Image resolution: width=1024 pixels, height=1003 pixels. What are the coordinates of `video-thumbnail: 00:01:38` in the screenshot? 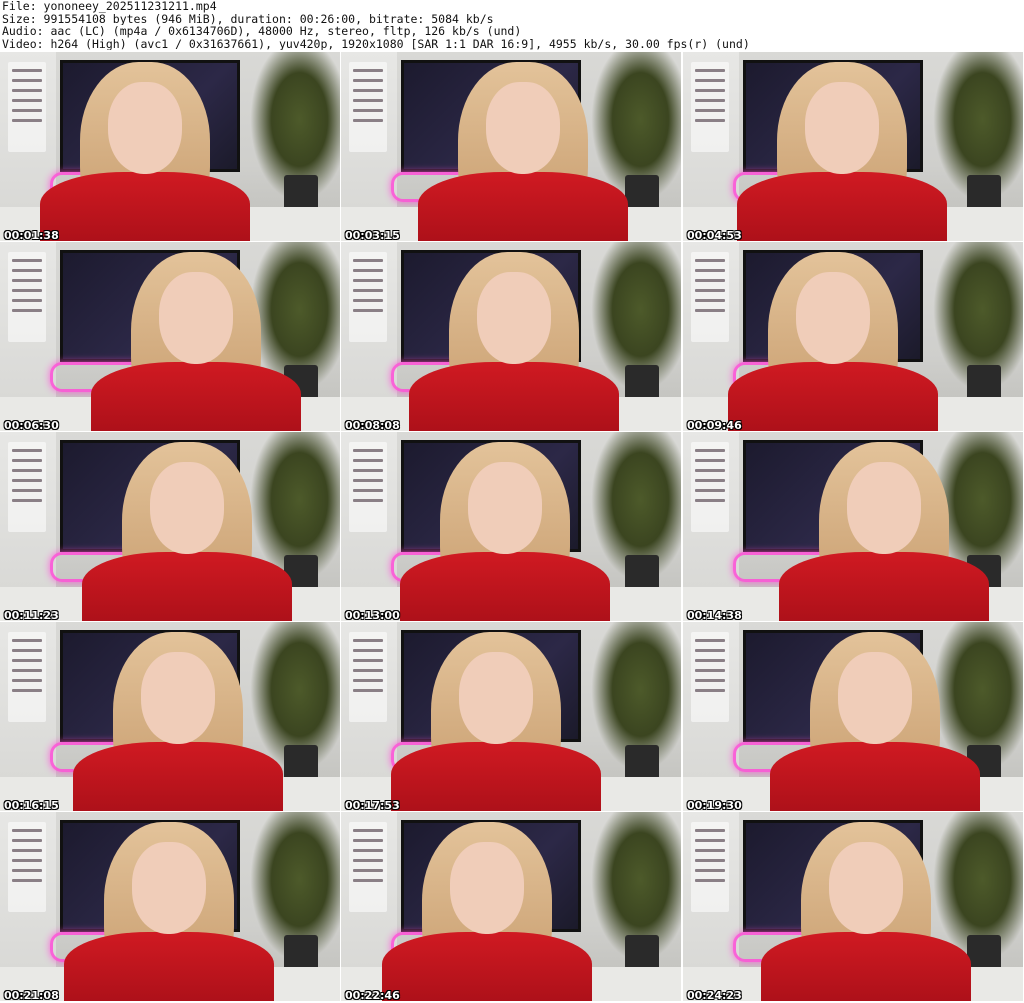 It's located at (170, 146).